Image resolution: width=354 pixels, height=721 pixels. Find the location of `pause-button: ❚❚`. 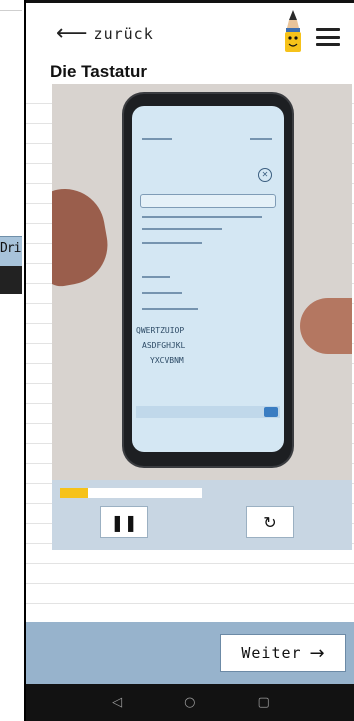

pause-button: ❚❚ is located at coordinates (124, 522).